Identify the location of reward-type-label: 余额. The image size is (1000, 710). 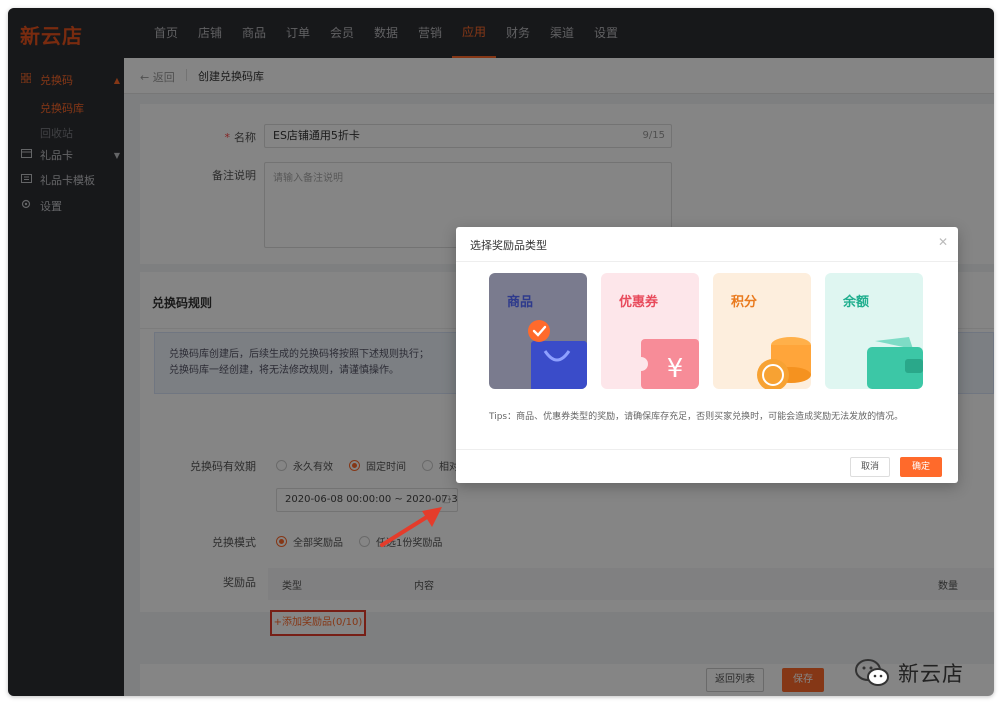
(856, 302).